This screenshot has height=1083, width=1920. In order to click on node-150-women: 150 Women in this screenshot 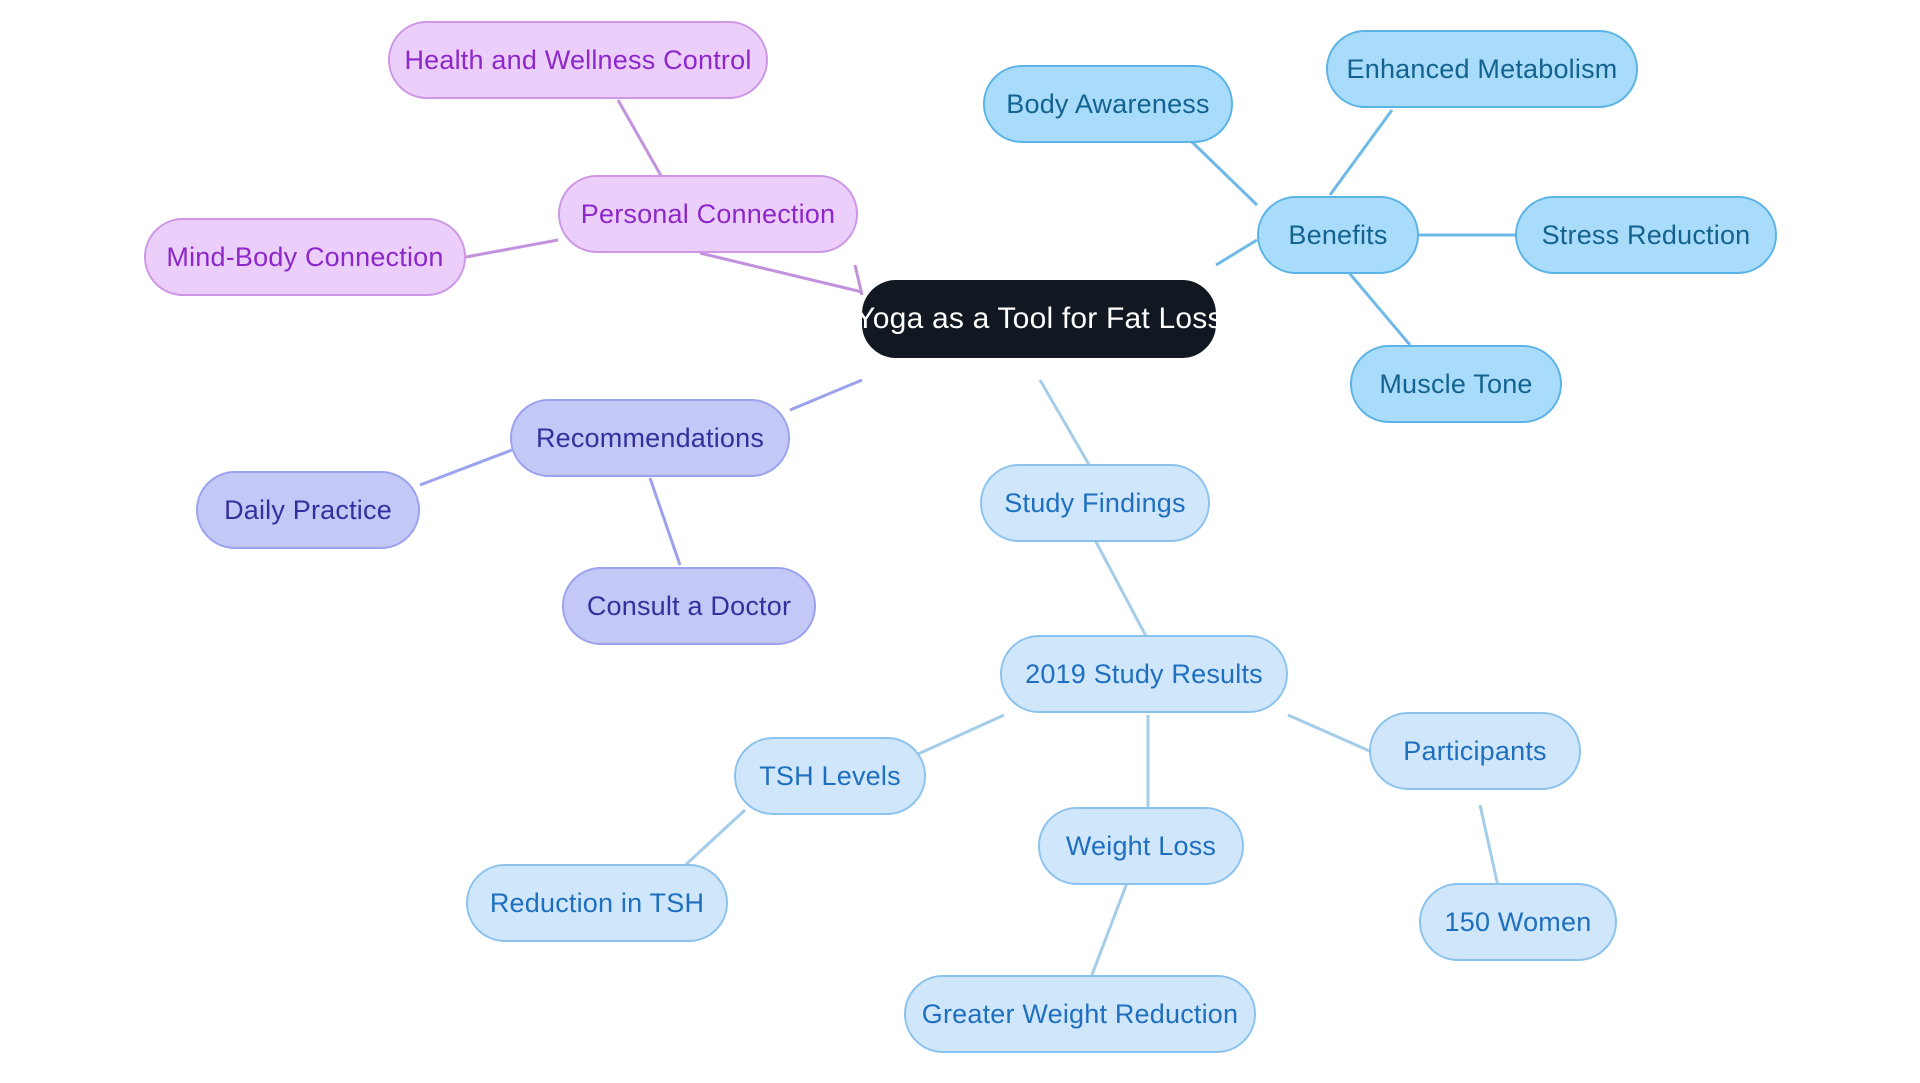, I will do `click(1518, 922)`.